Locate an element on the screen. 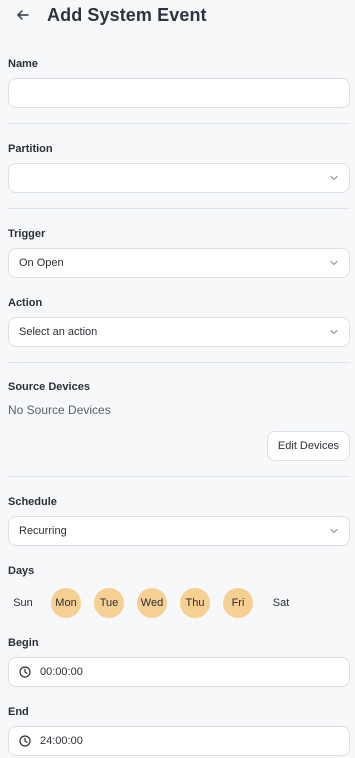 This screenshot has width=355, height=758. arrow-left-icon is located at coordinates (23, 15).